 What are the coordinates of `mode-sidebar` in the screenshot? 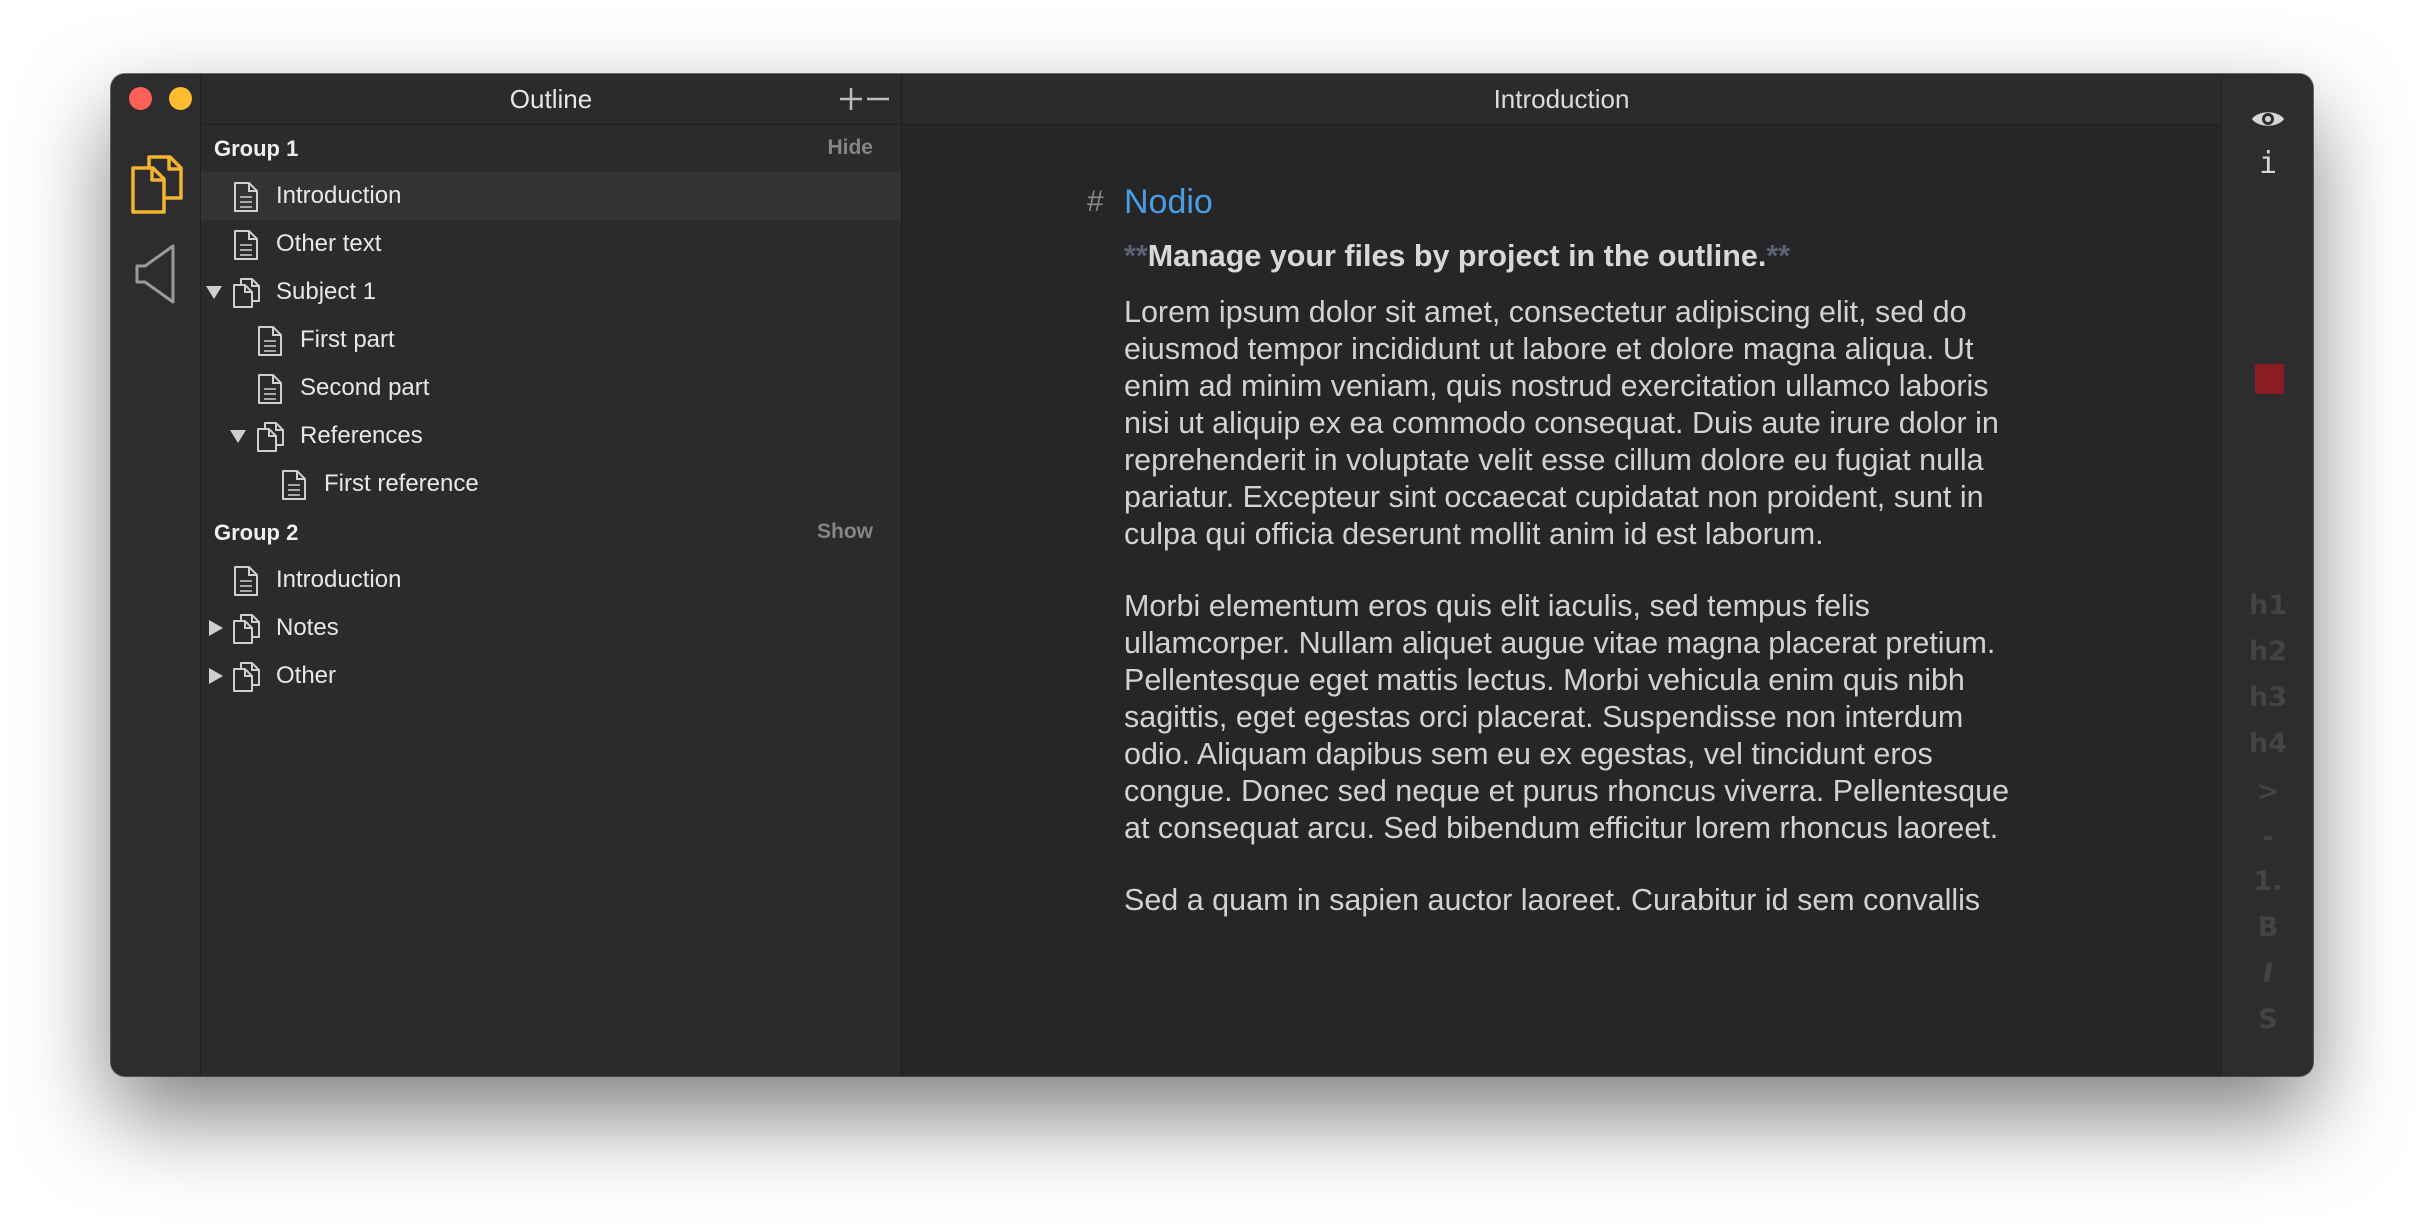 It's located at (171, 575).